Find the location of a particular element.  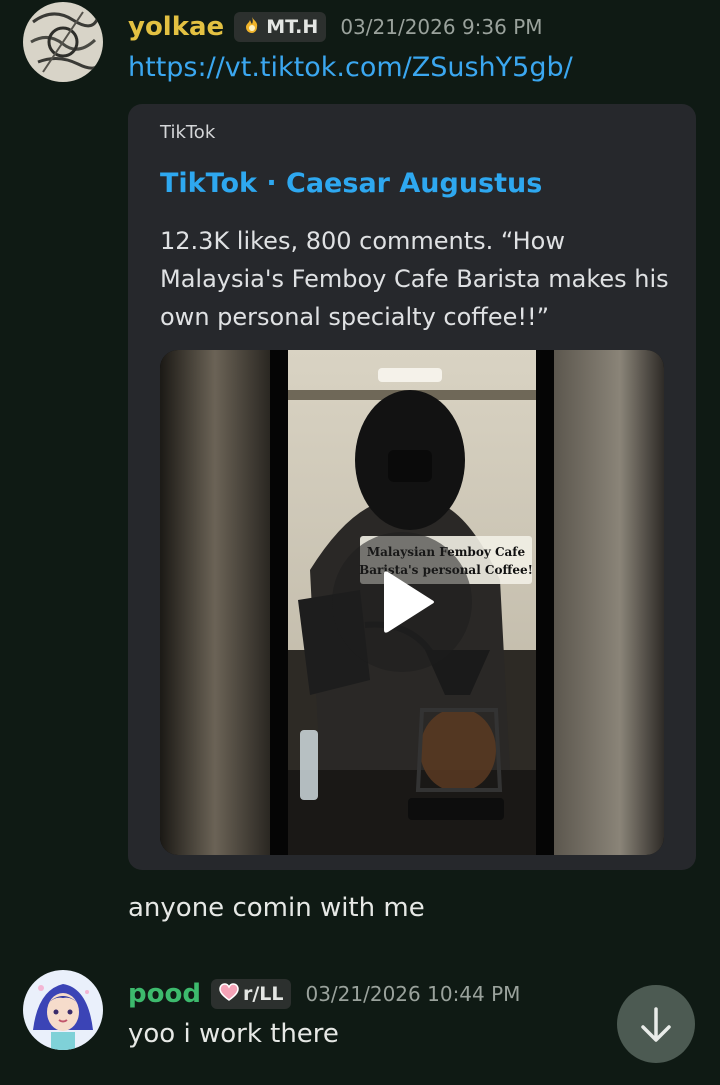

message-link: https://vt.tiktok.com/ZSushY5gb/ is located at coordinates (350, 67).